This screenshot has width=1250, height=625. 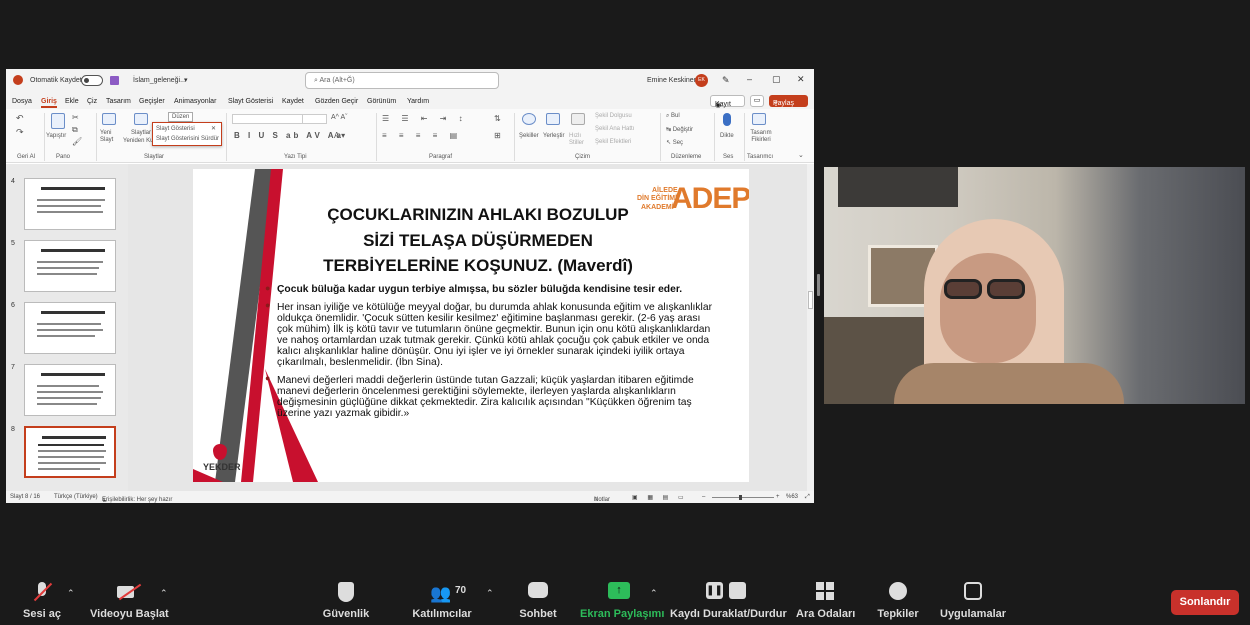 I want to click on tab-dosya: Dosya, so click(x=22, y=101).